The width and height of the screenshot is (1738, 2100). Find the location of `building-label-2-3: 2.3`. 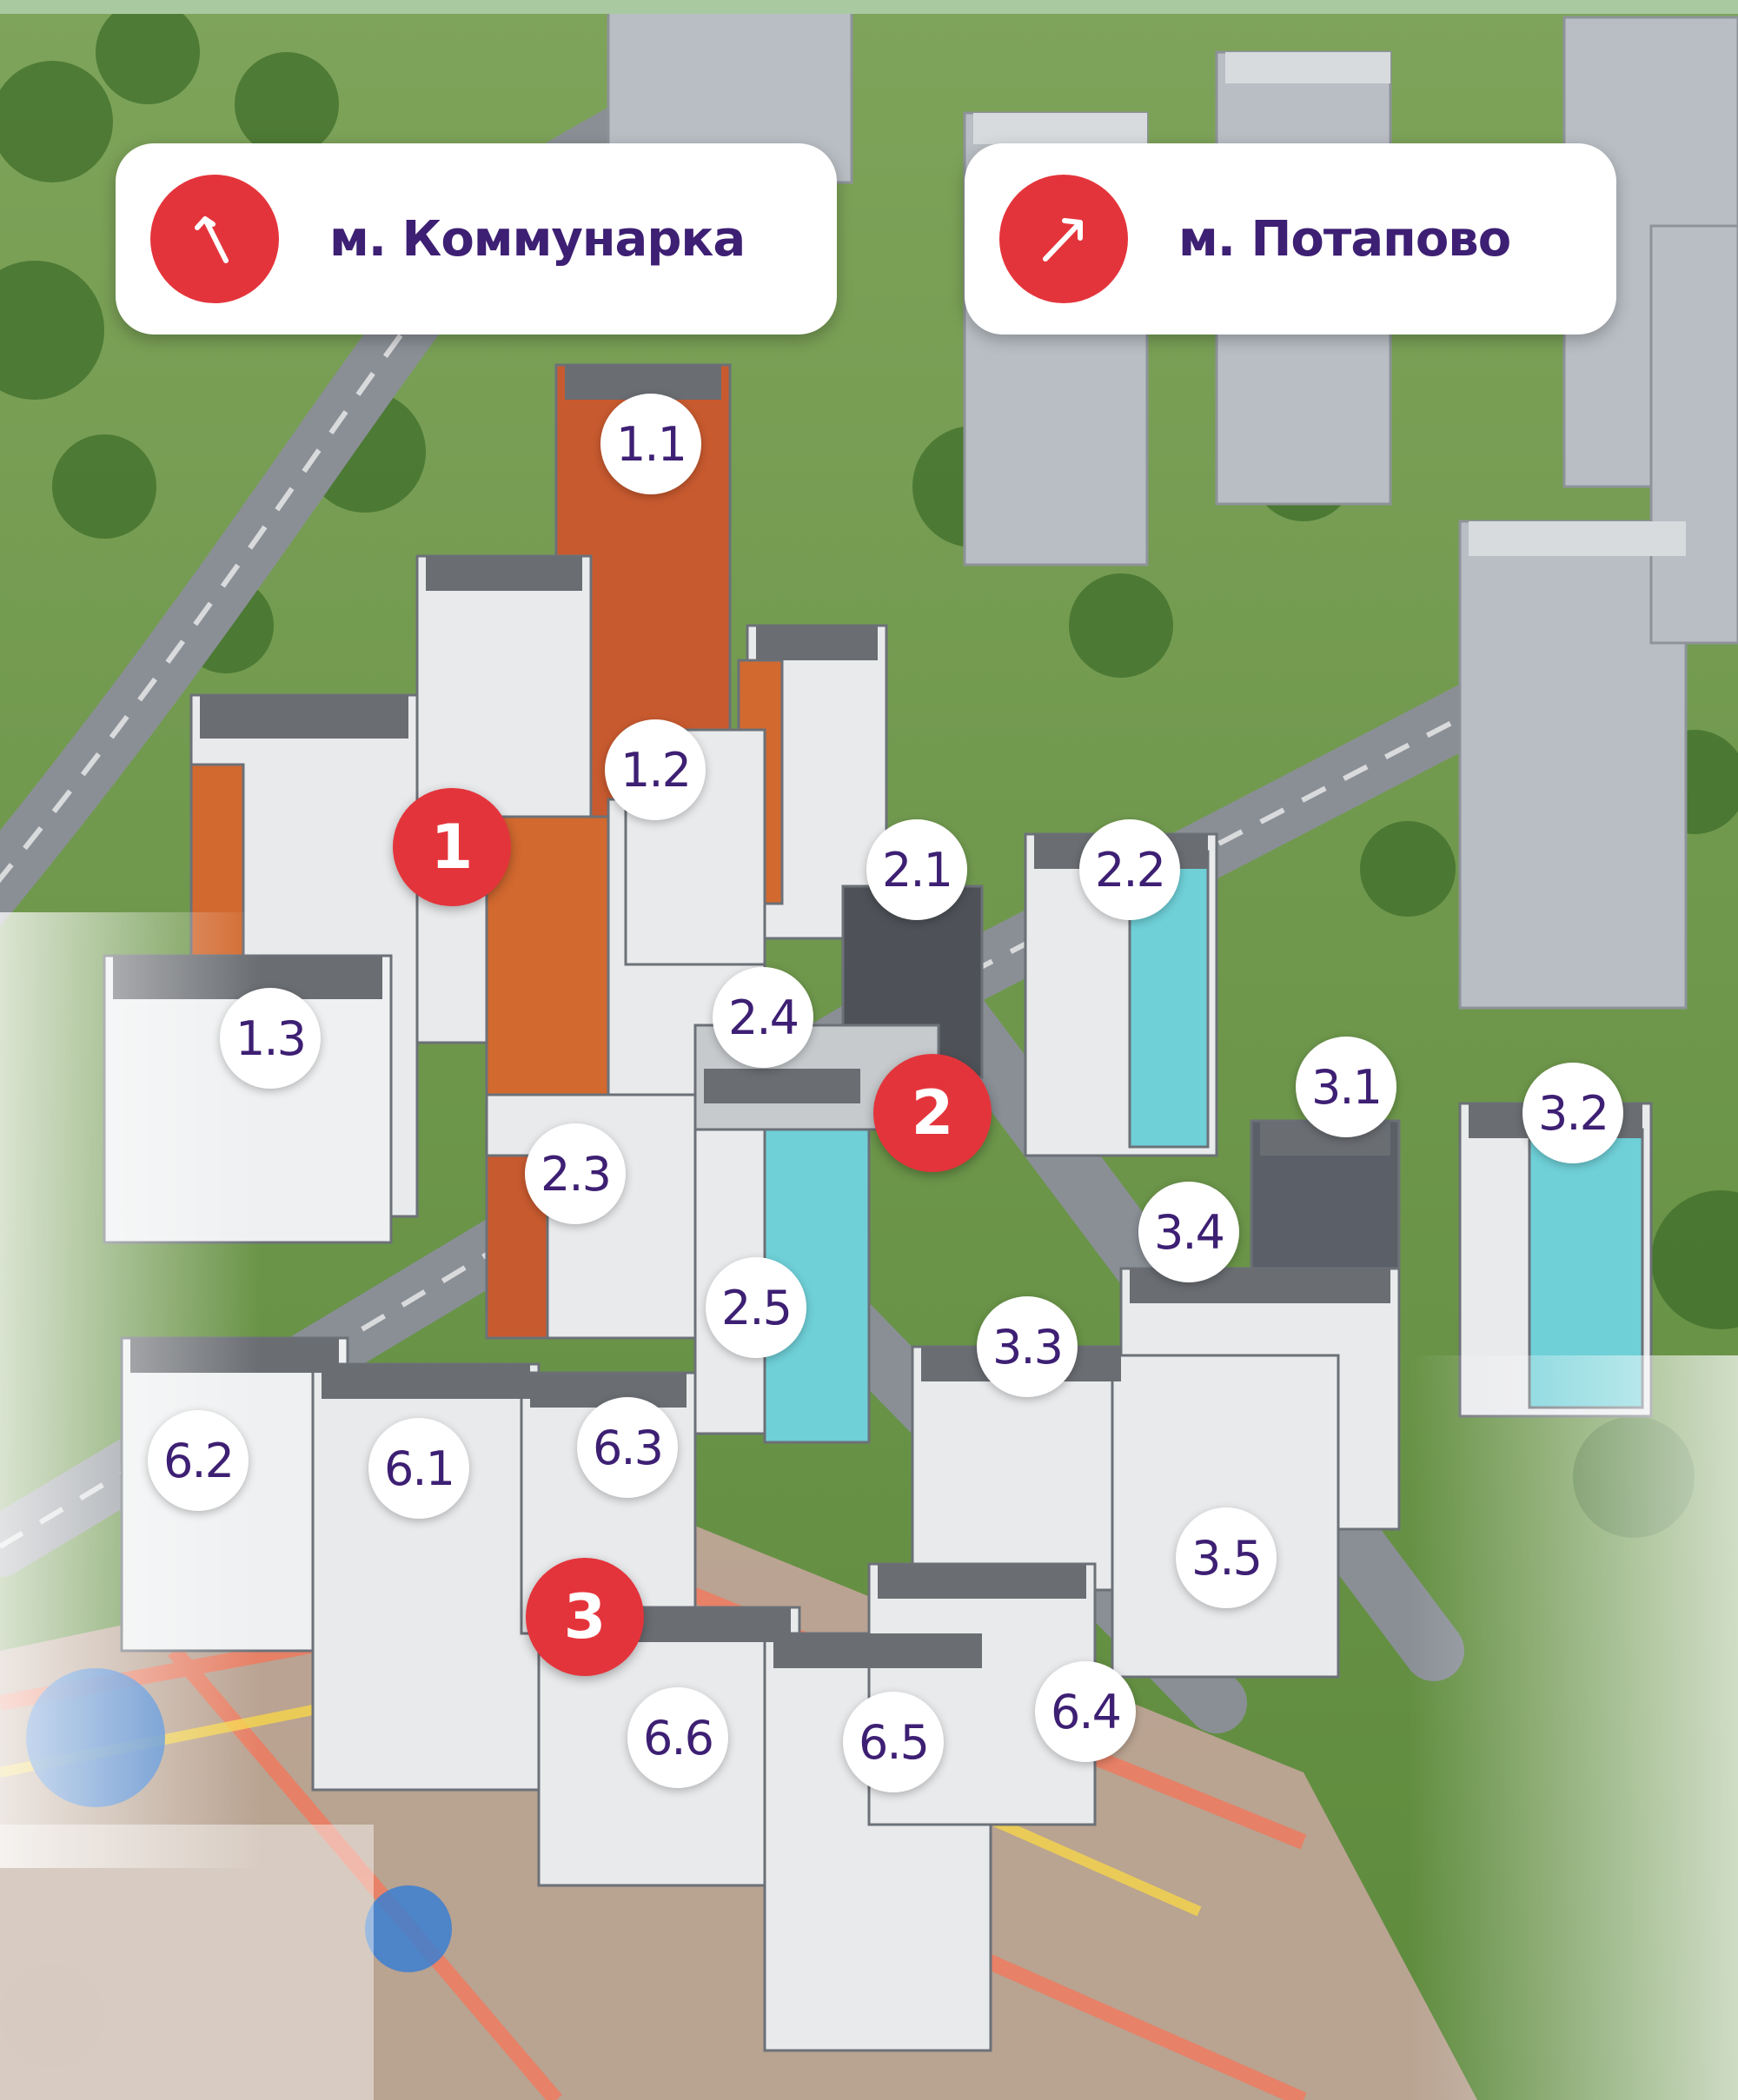

building-label-2-3: 2.3 is located at coordinates (575, 1173).